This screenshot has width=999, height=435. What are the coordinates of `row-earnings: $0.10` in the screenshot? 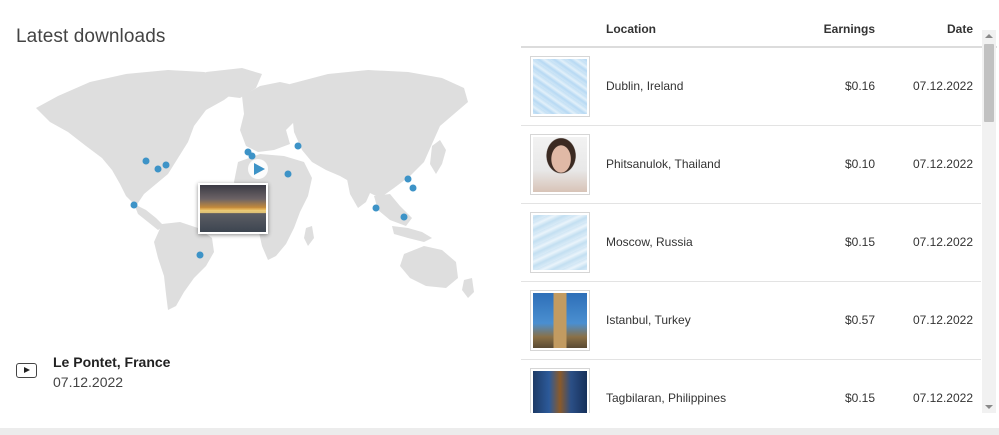 It's located at (859, 164).